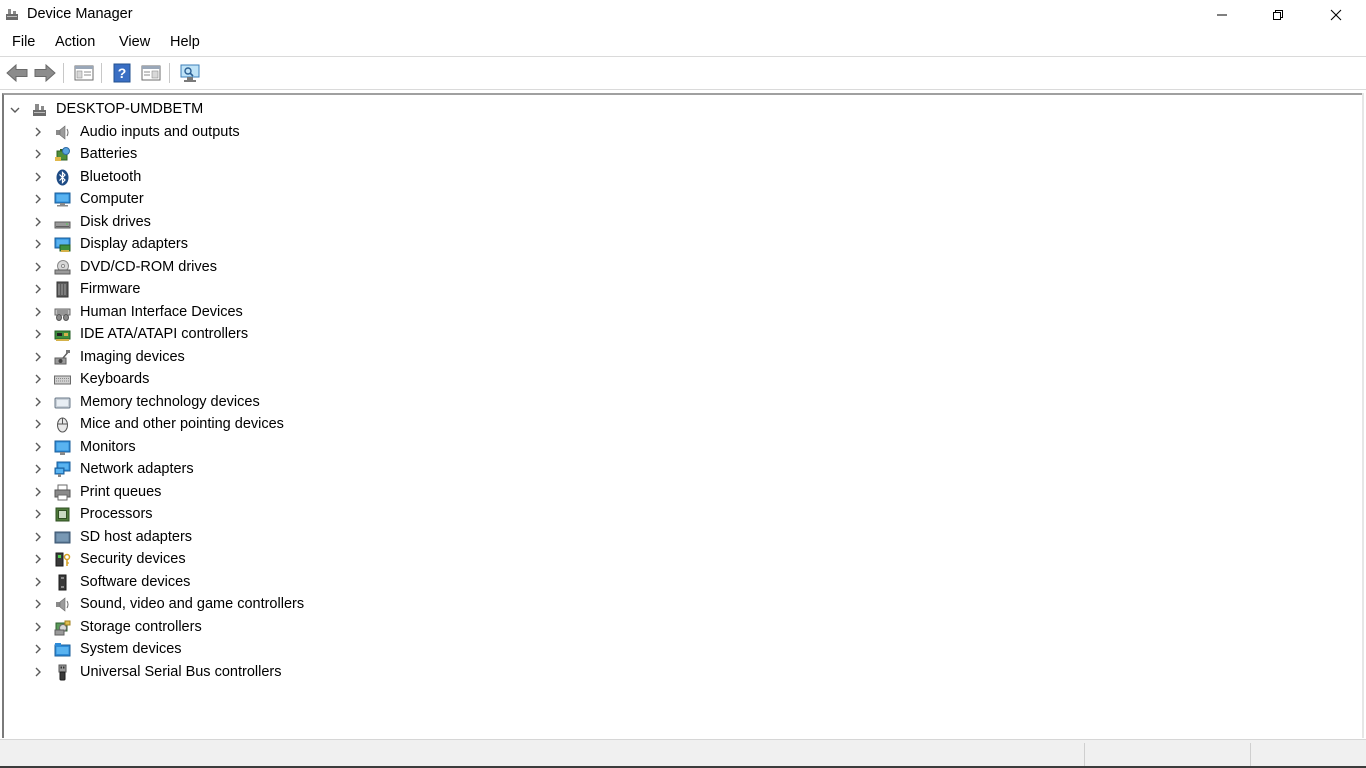 The image size is (1366, 768). What do you see at coordinates (62, 492) in the screenshot?
I see `printer-icon` at bounding box center [62, 492].